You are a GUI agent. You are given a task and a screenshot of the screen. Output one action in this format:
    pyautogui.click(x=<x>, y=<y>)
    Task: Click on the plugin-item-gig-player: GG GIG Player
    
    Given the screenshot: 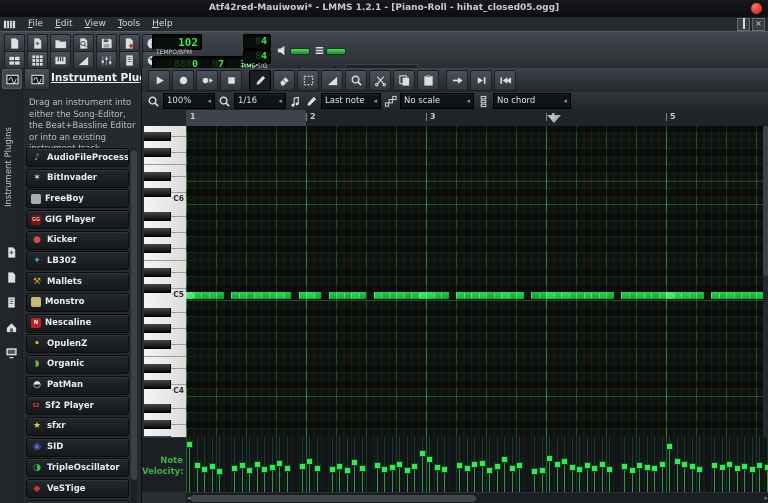 What is the action you would take?
    pyautogui.click(x=77, y=220)
    